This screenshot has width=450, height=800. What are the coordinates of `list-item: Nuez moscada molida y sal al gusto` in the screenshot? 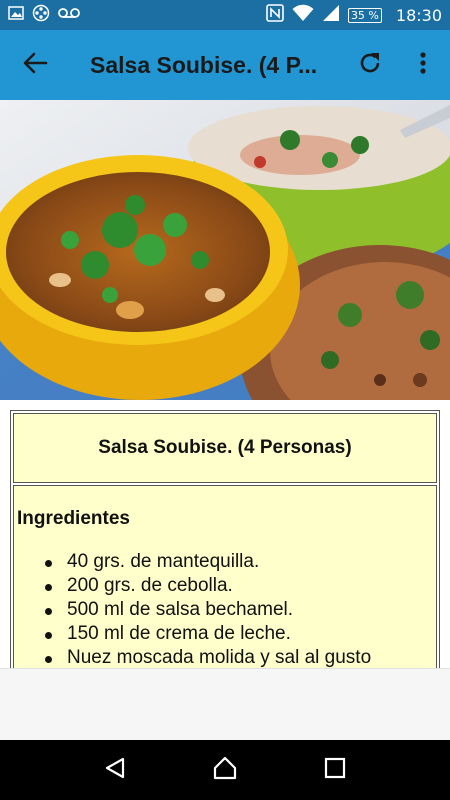 It's located at (239, 657).